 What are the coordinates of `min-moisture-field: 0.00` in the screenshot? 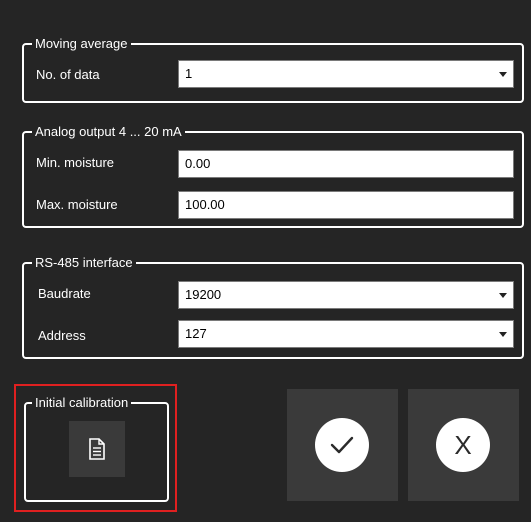 It's located at (346, 164).